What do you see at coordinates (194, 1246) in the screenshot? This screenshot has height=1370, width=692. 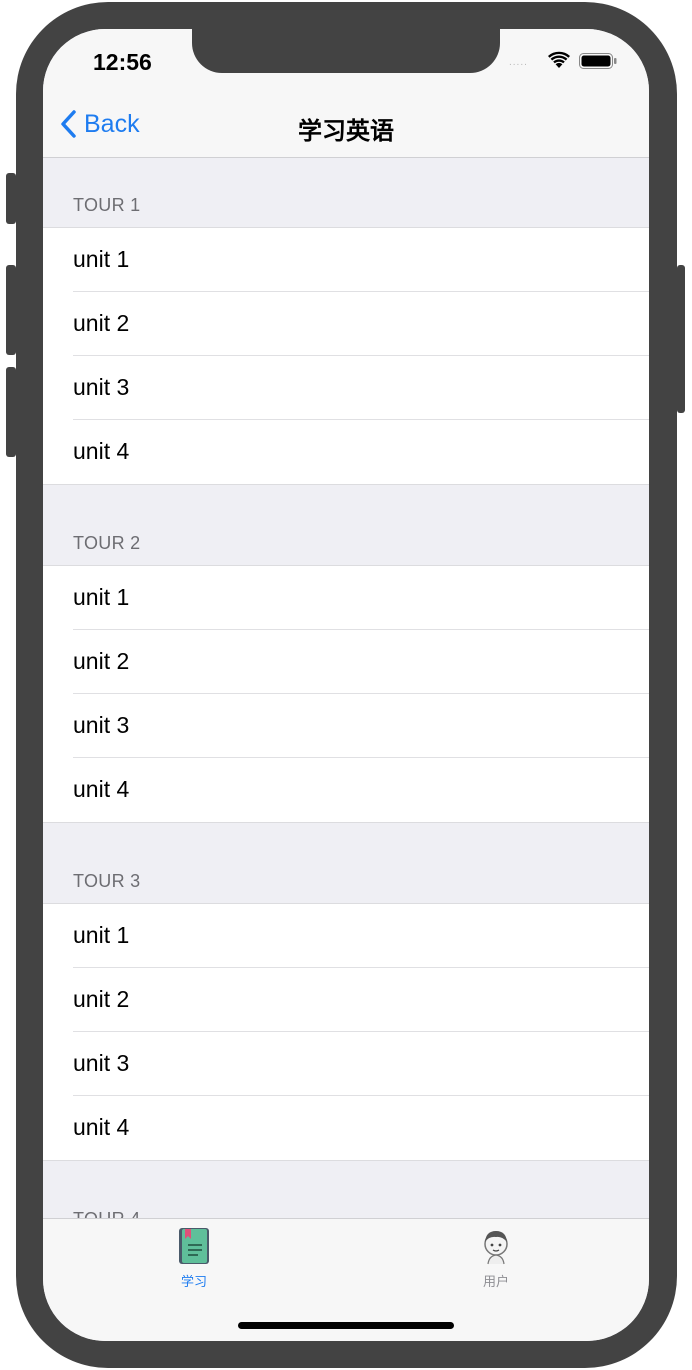 I see `book-icon` at bounding box center [194, 1246].